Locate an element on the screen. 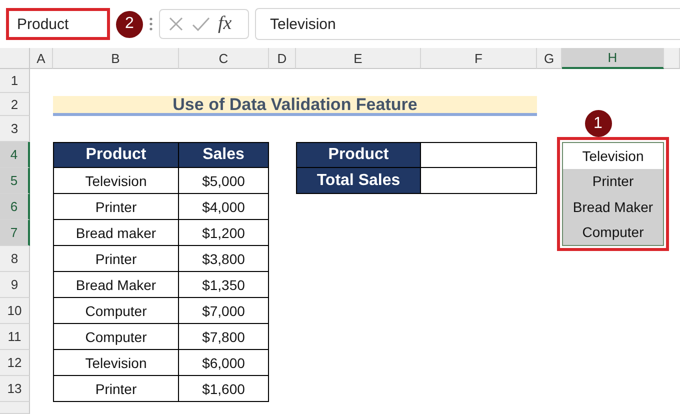 Image resolution: width=680 pixels, height=414 pixels. row-header: 11 is located at coordinates (15, 337).